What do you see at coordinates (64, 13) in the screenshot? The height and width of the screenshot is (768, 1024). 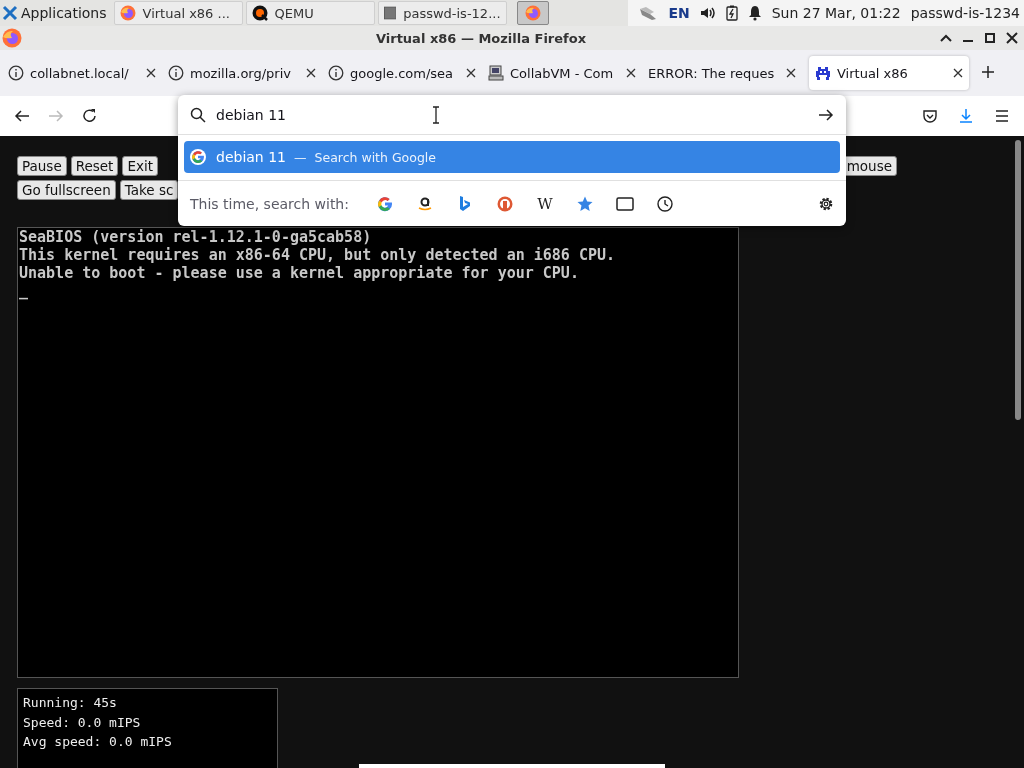 I see `applications-menu: Applications` at bounding box center [64, 13].